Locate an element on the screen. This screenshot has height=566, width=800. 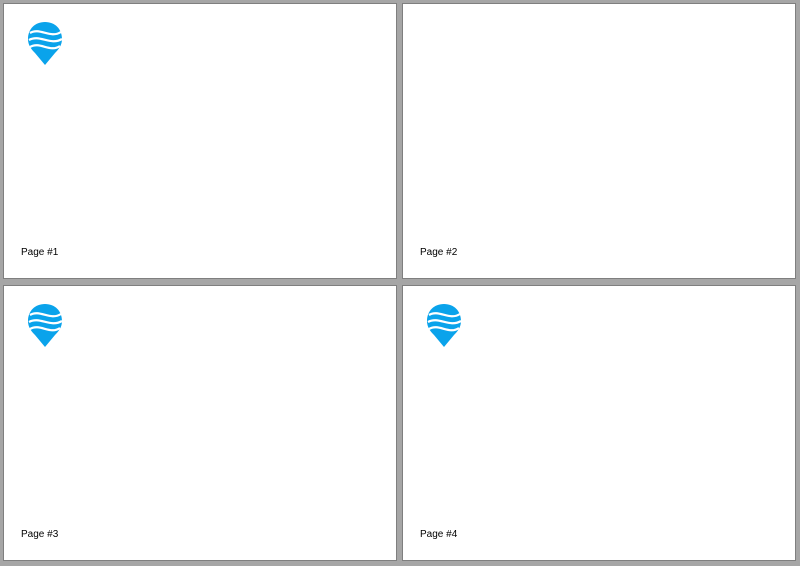
page-label: Page #1 is located at coordinates (40, 252).